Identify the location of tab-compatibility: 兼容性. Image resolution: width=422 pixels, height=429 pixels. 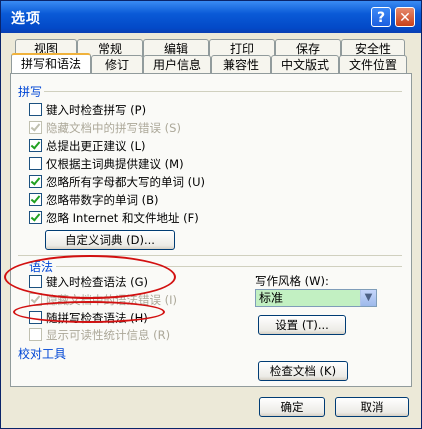
(241, 64).